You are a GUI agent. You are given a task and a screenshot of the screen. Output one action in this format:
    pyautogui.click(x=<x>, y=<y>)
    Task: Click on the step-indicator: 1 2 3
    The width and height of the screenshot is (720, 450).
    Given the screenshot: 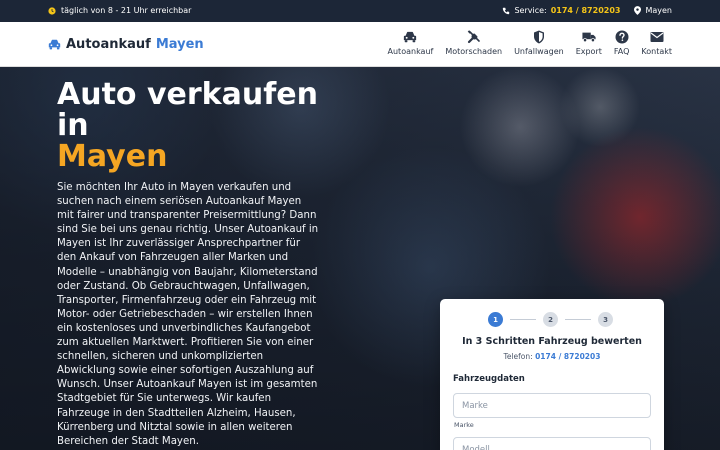 What is the action you would take?
    pyautogui.click(x=550, y=319)
    